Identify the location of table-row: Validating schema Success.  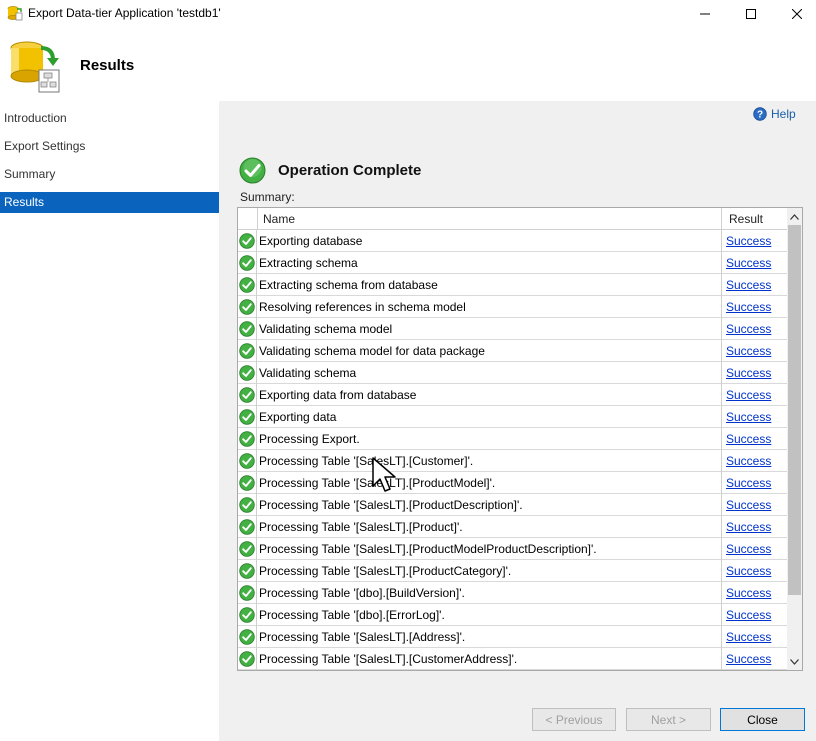
(512, 373).